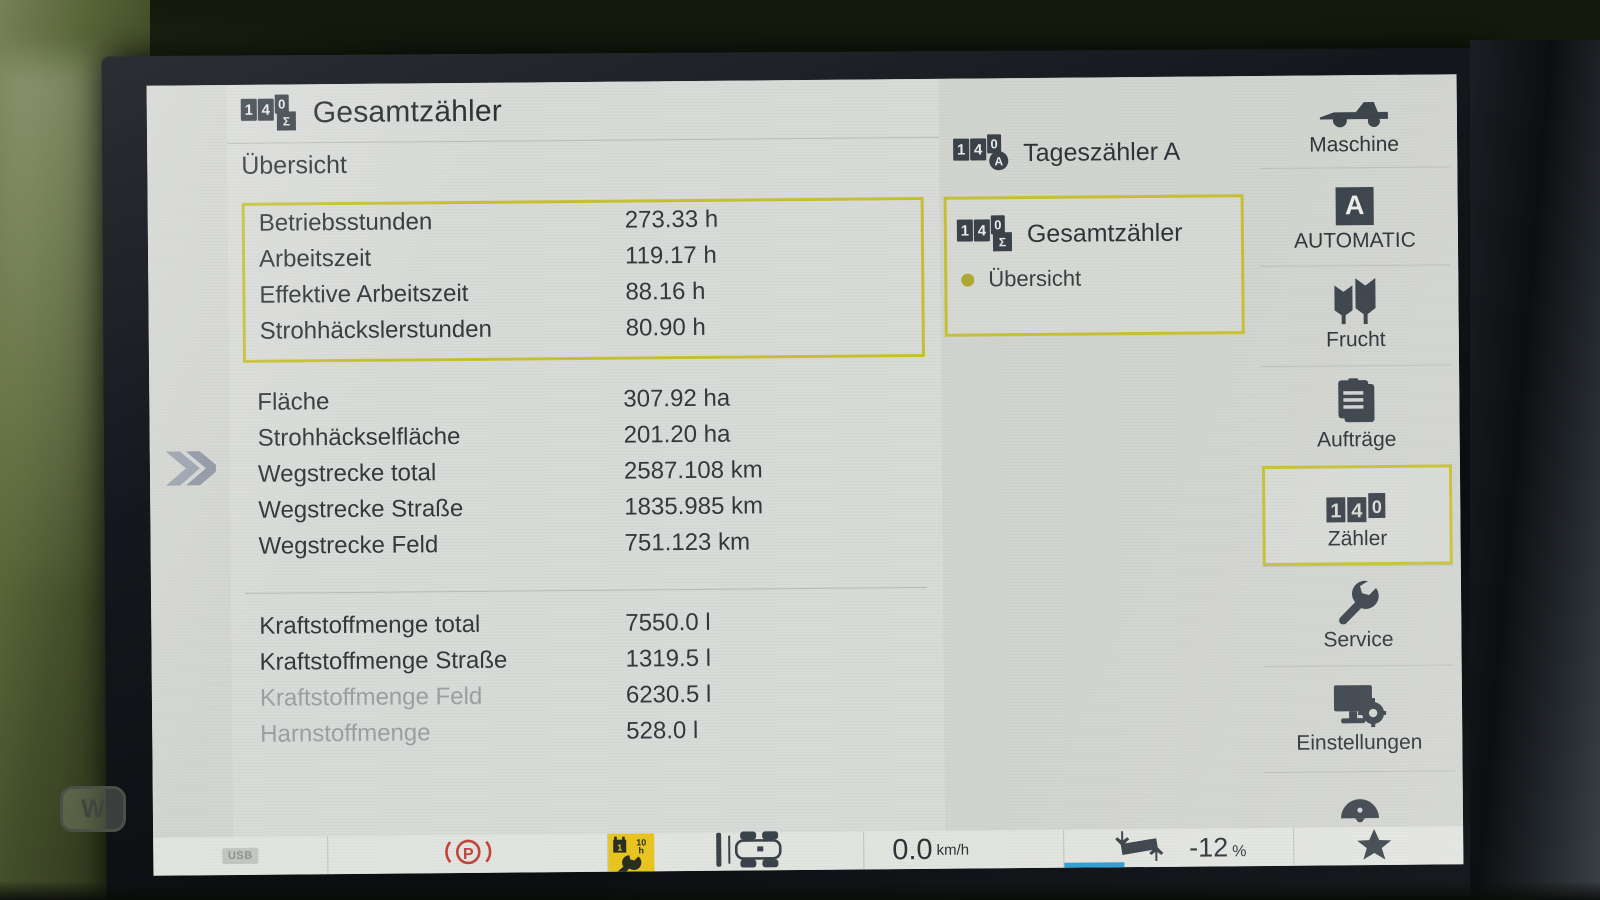 The width and height of the screenshot is (1600, 900). Describe the element at coordinates (1208, 847) in the screenshot. I see `slope-value: -12` at that location.